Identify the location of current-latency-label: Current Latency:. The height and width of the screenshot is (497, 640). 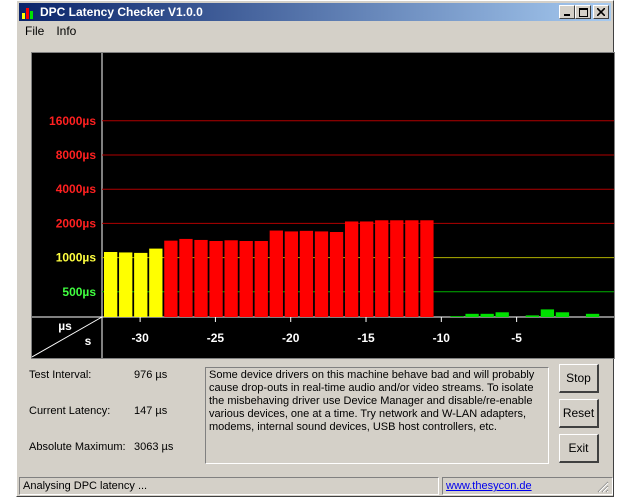
(70, 411).